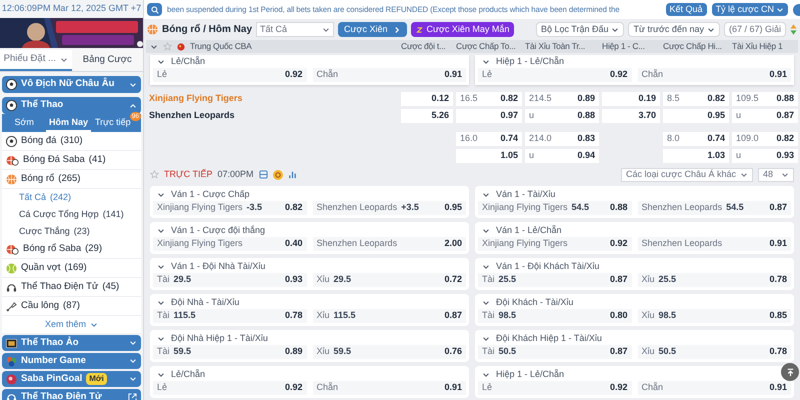 This screenshot has width=800, height=400. I want to click on sub-item: Cá Cược Tổng Hợp (141), so click(71, 214).